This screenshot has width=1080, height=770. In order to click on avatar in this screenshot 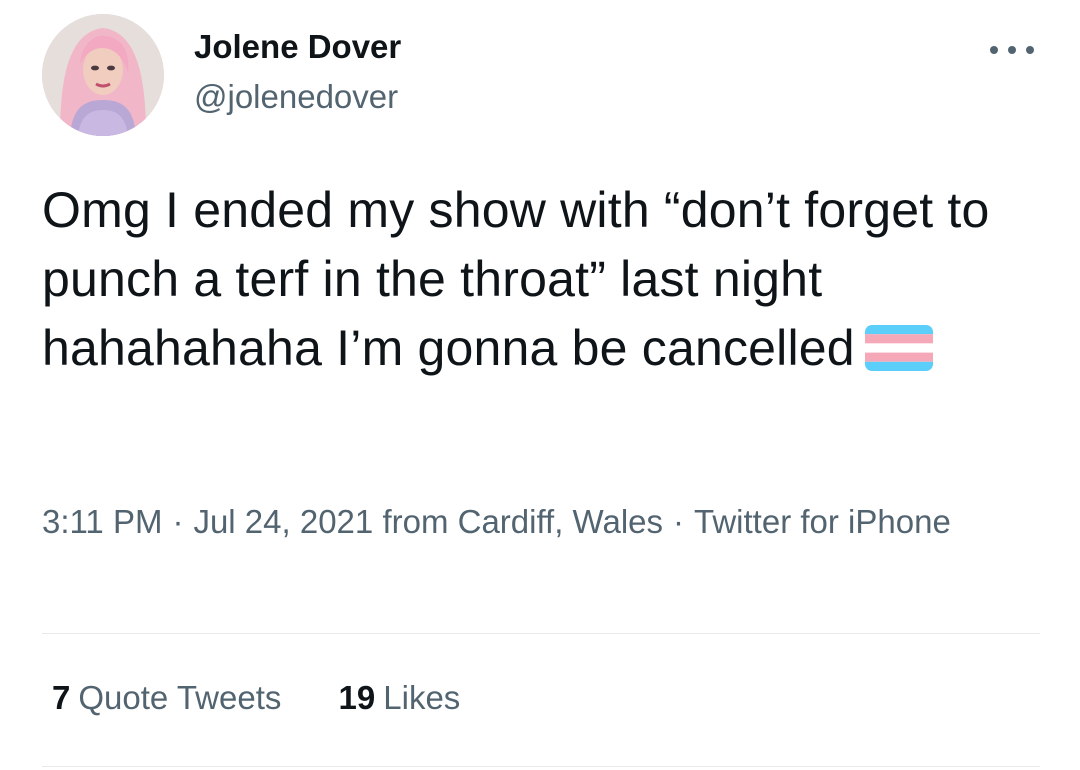, I will do `click(103, 75)`.